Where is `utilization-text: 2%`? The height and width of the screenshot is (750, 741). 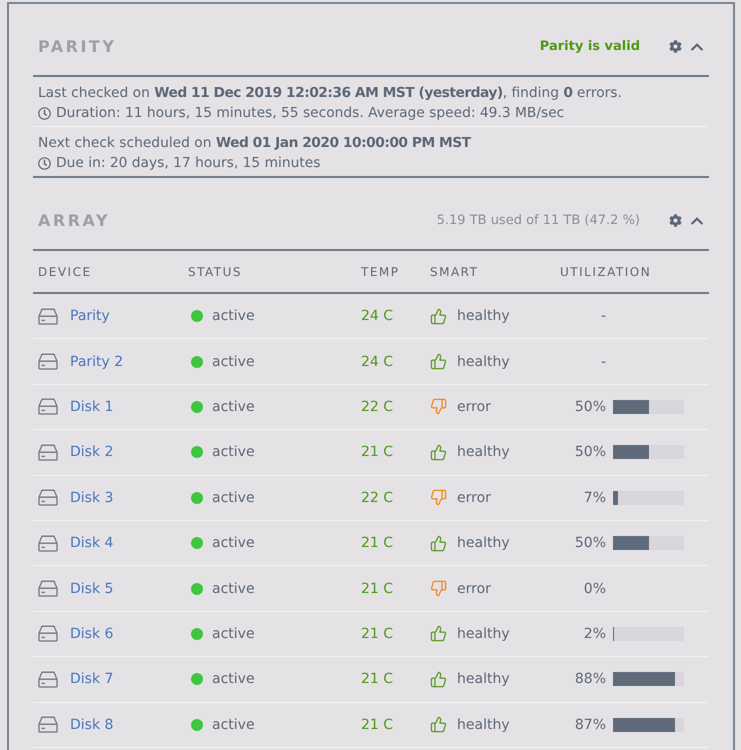
utilization-text: 2% is located at coordinates (594, 634).